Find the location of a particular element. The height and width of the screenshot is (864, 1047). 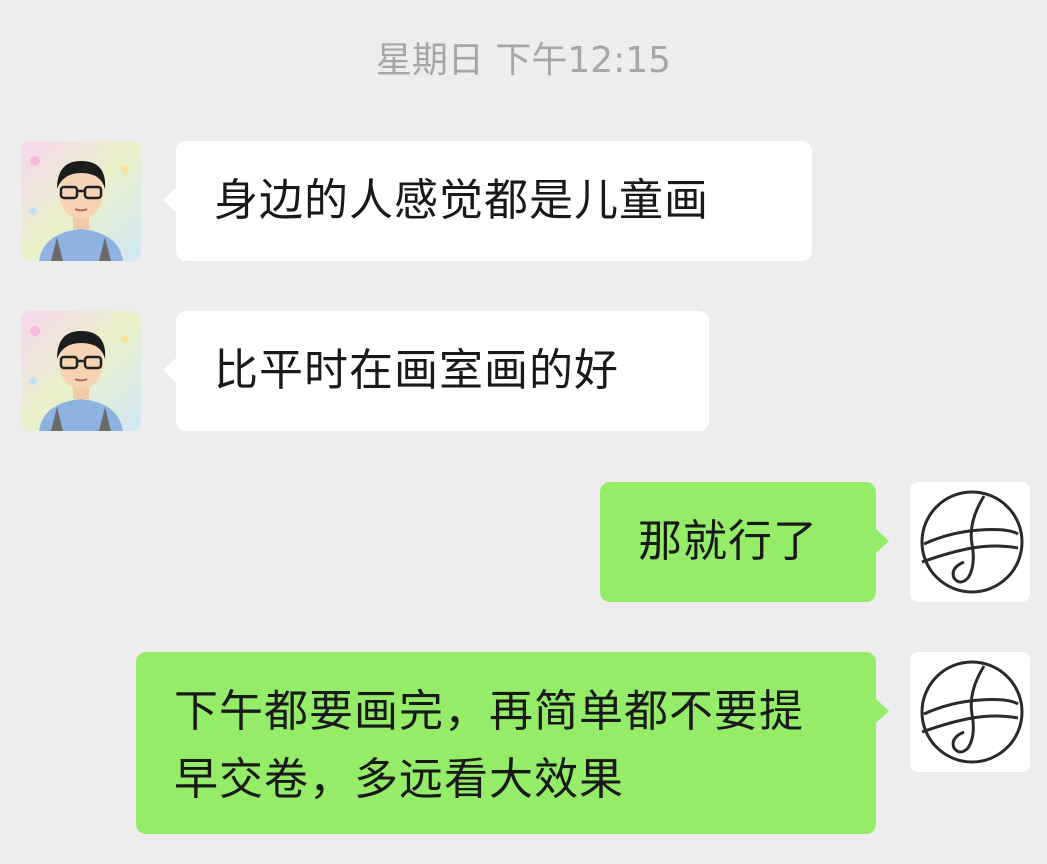

message-bubble-incoming: 比平时在画室画的好 is located at coordinates (436, 371).